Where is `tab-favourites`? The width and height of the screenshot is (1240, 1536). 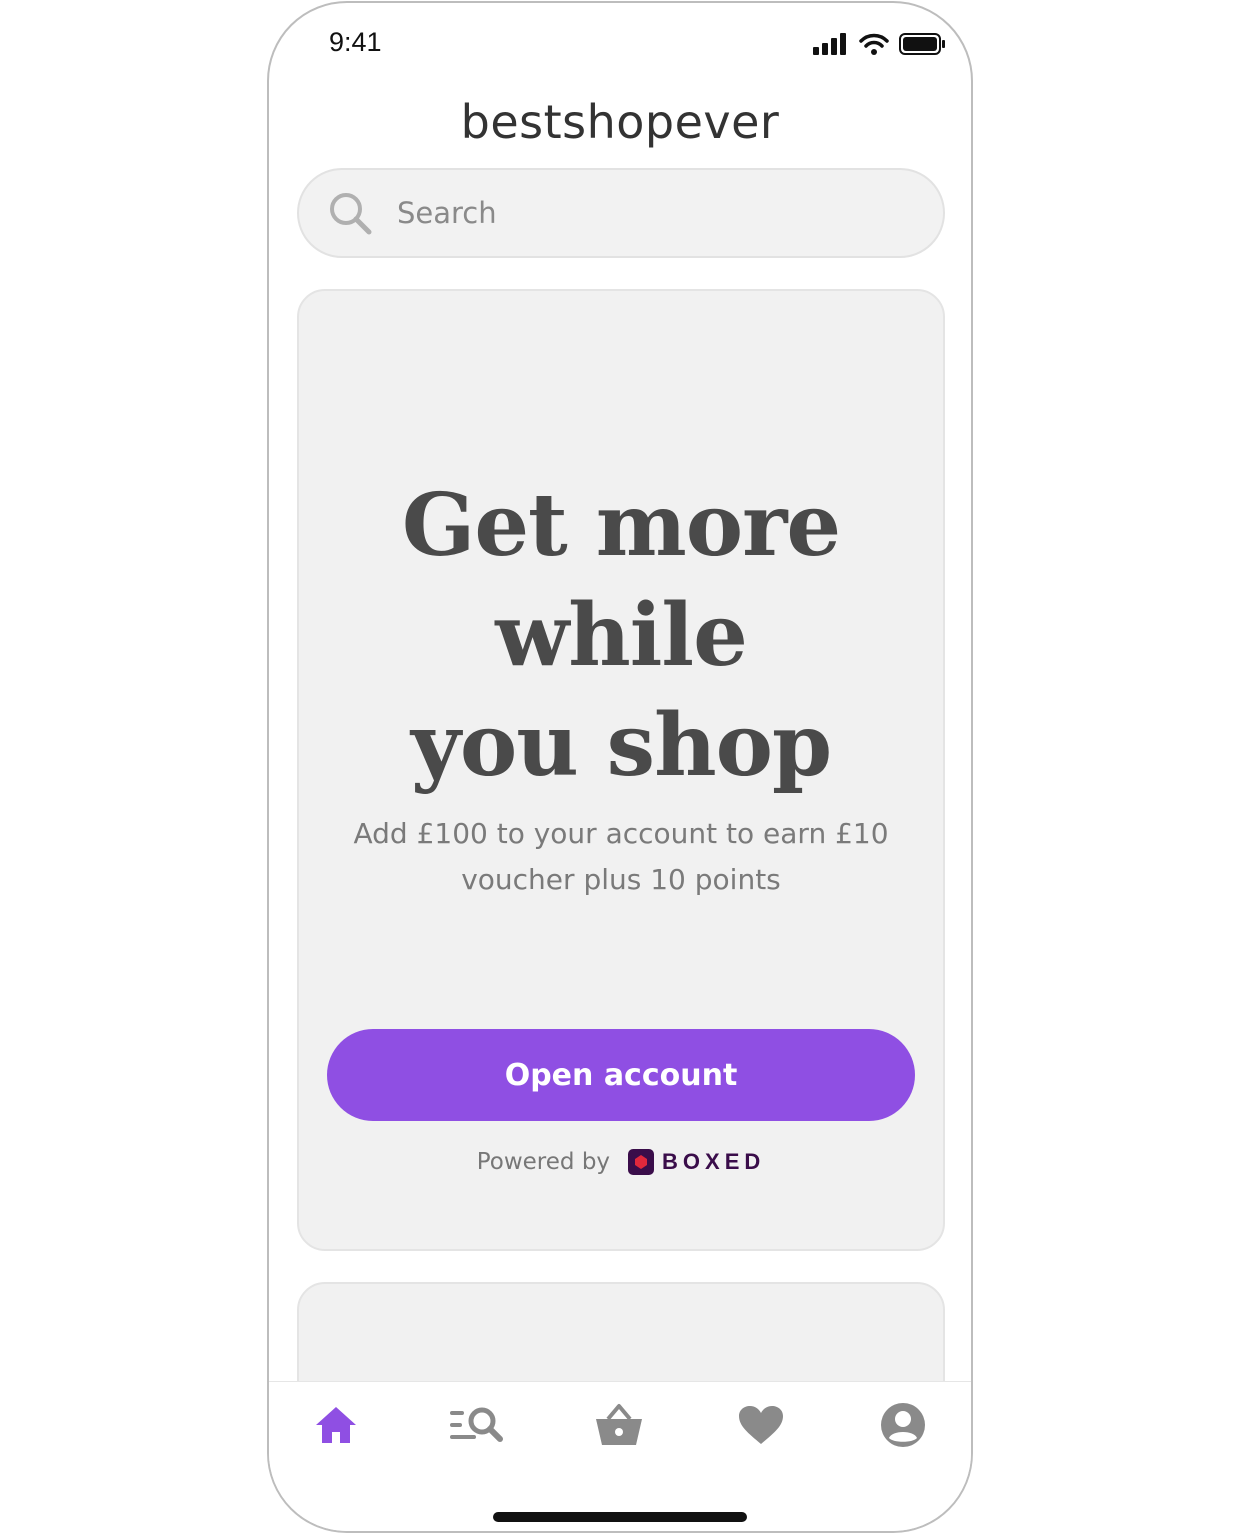
tab-favourites is located at coordinates (761, 1425).